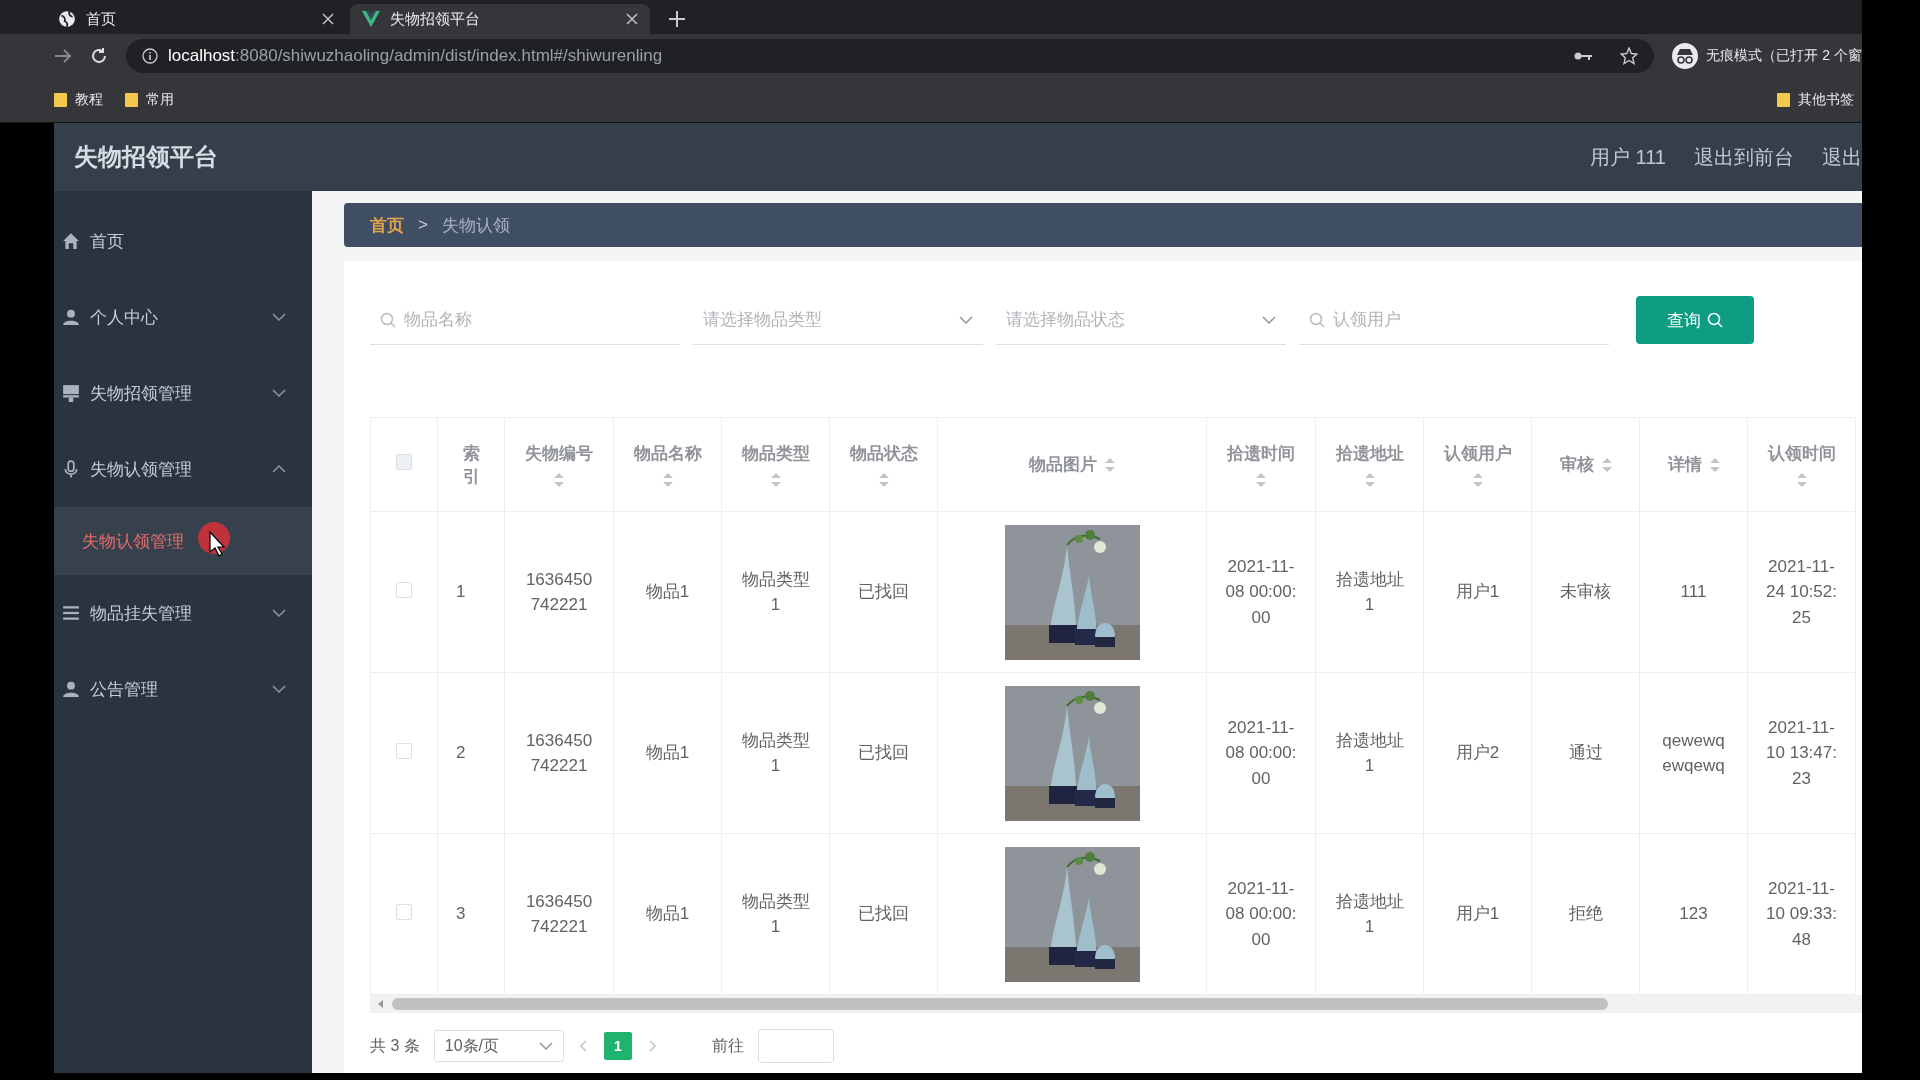 This screenshot has width=1920, height=1080. I want to click on chevron-up-icon, so click(279, 469).